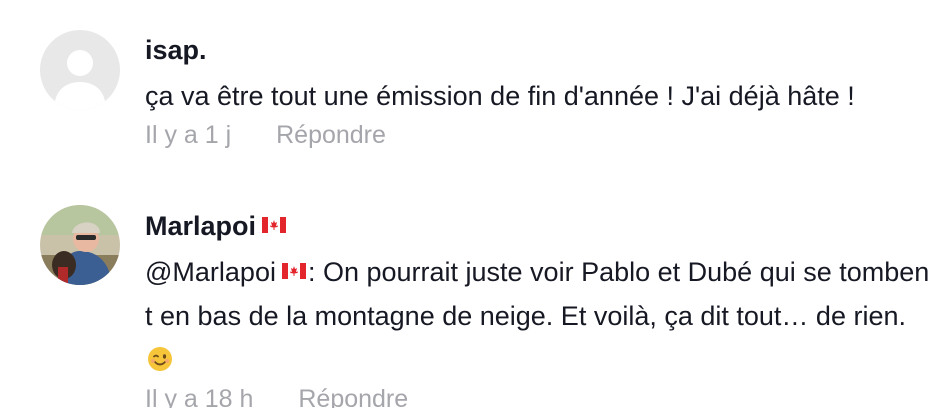 The width and height of the screenshot is (952, 408). I want to click on profile-photo-avatar-icon, so click(80, 245).